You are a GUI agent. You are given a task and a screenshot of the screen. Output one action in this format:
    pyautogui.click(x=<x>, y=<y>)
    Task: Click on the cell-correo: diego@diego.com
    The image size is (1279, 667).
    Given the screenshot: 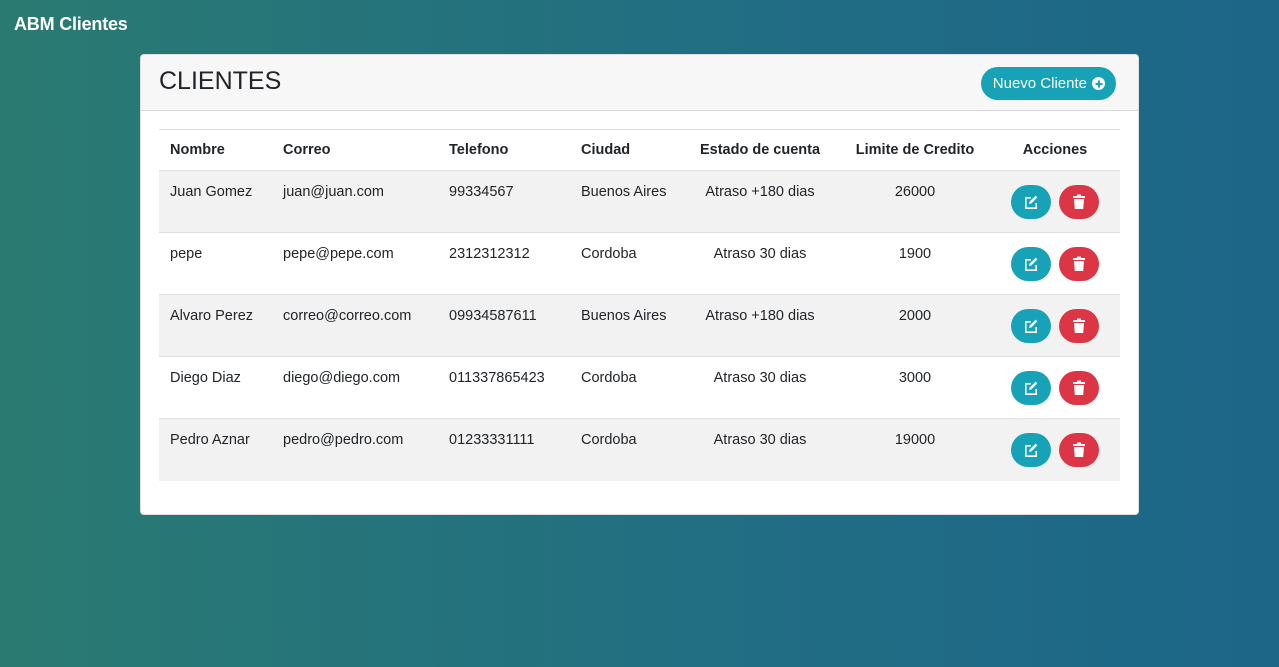 What is the action you would take?
    pyautogui.click(x=355, y=387)
    